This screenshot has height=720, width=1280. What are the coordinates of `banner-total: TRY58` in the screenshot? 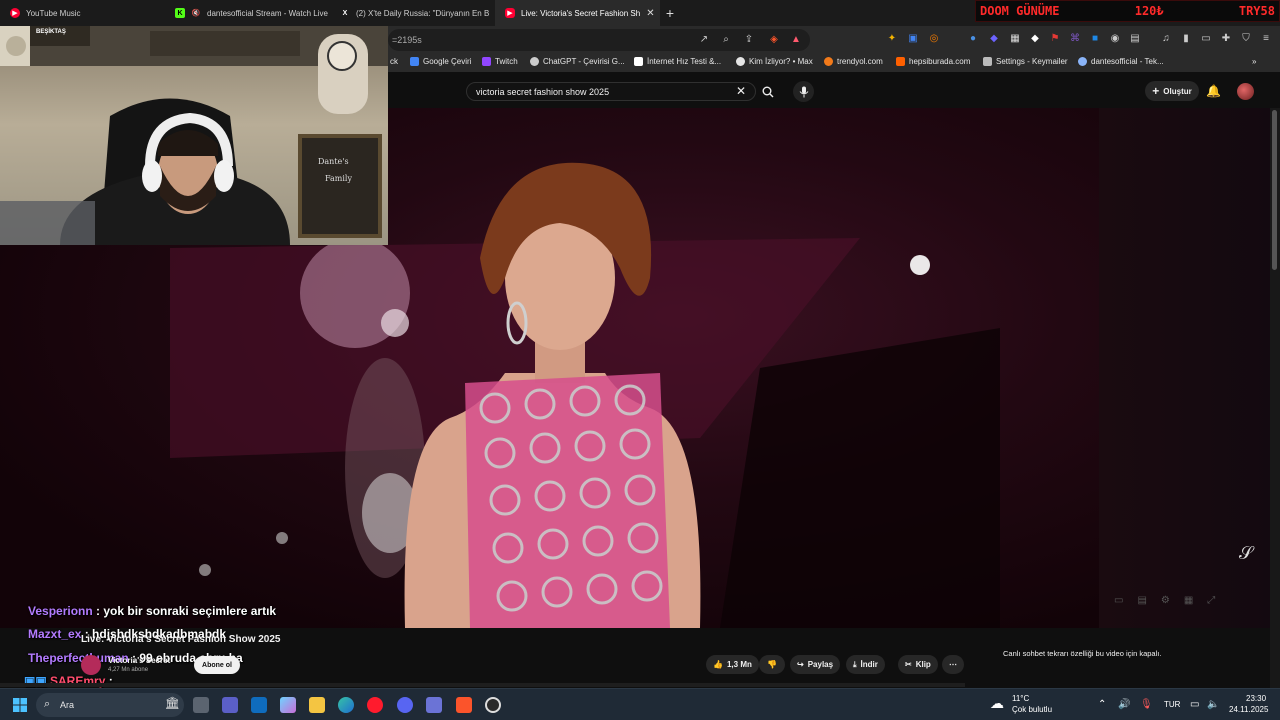 It's located at (1256, 11).